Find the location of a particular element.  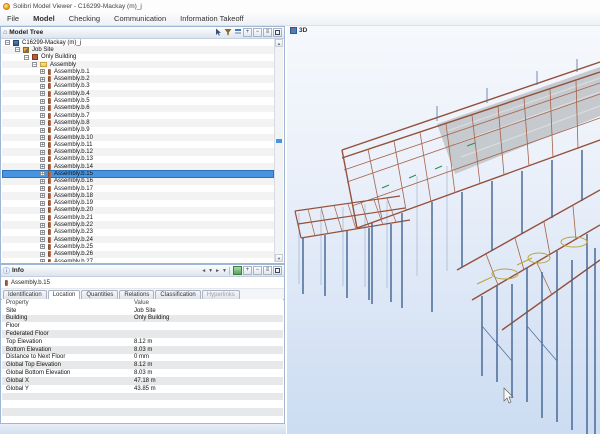

tree-item: Assembly.b.12 is located at coordinates (138, 152).